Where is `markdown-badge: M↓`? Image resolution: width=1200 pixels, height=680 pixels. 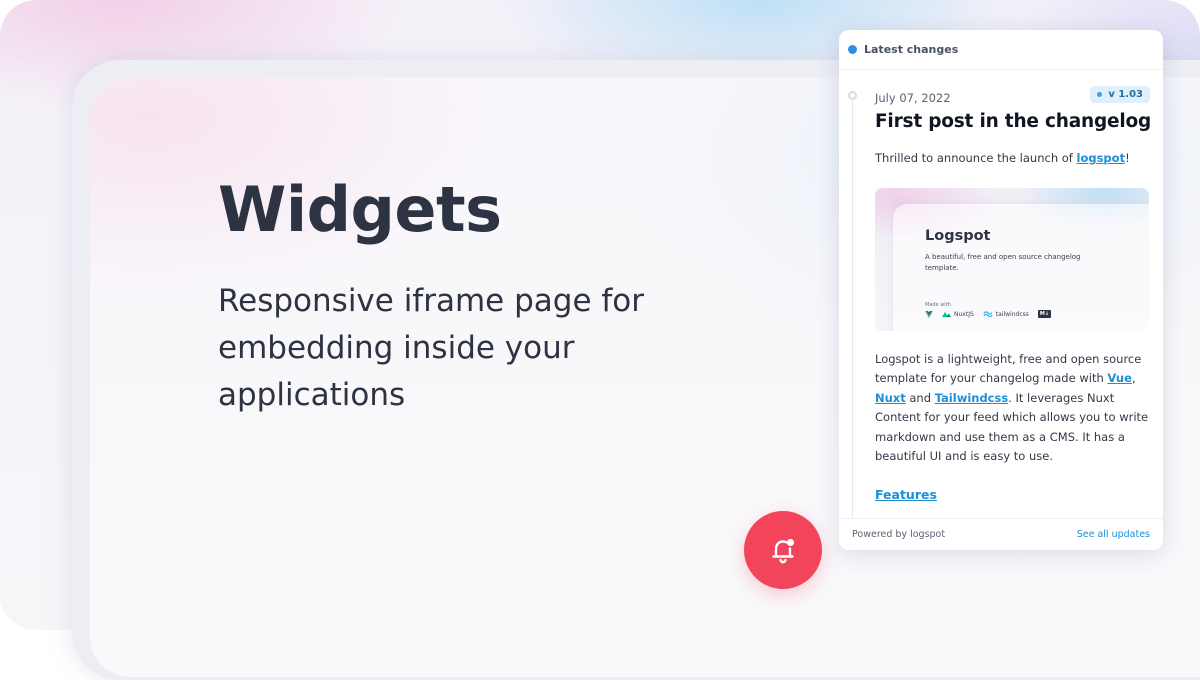 markdown-badge: M↓ is located at coordinates (1044, 314).